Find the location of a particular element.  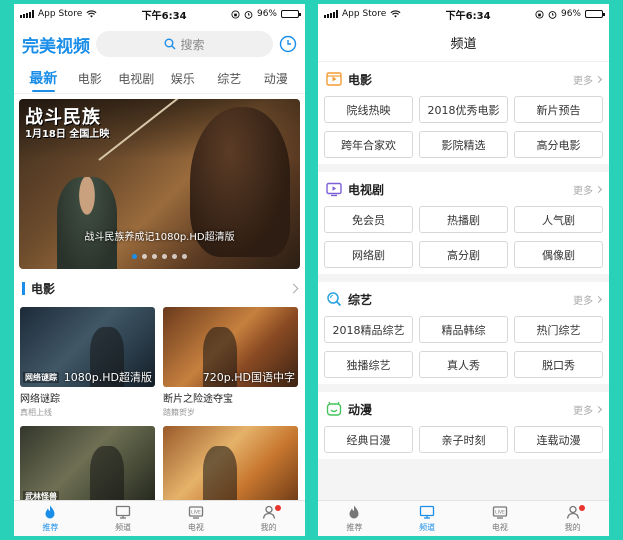

movie-thumbnail is located at coordinates (230, 466).